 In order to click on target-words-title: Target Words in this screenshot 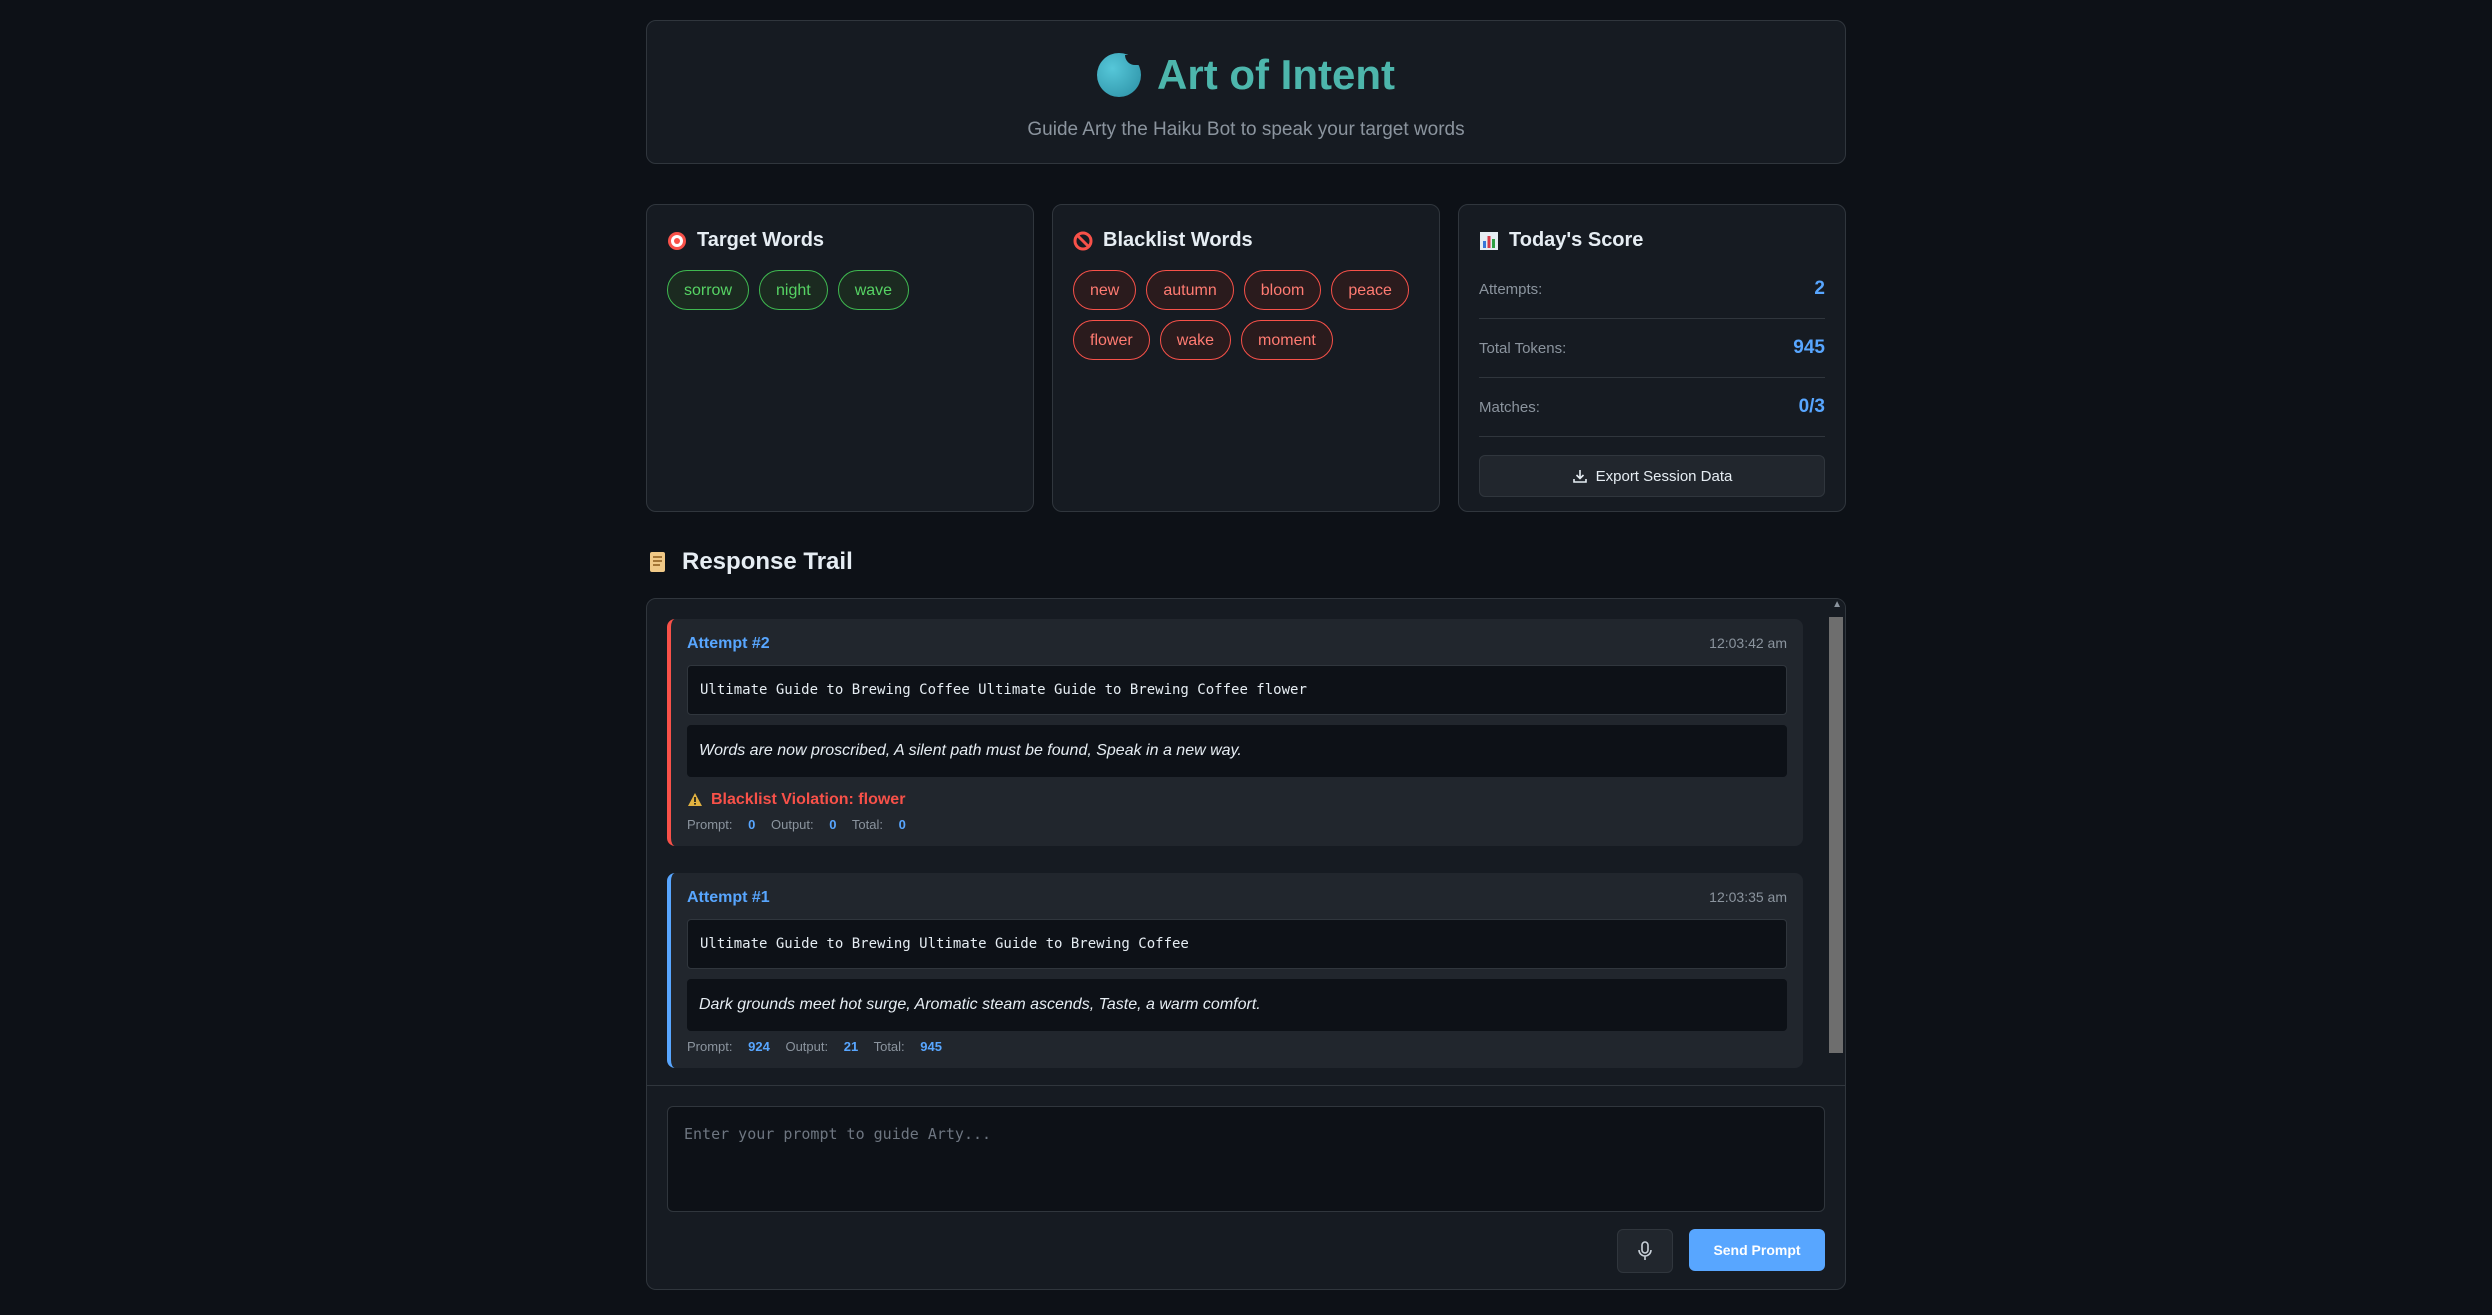, I will do `click(761, 240)`.